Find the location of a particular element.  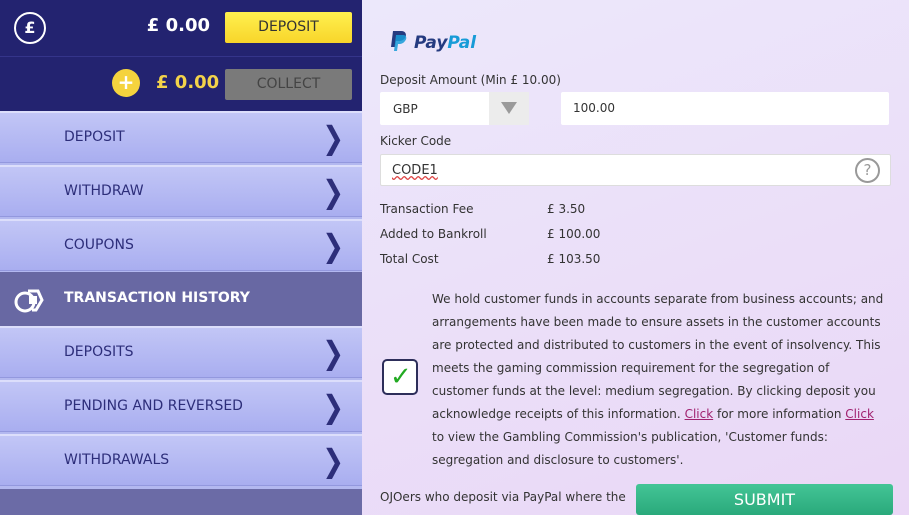

menu-item-label: DEPOSITS is located at coordinates (99, 352).